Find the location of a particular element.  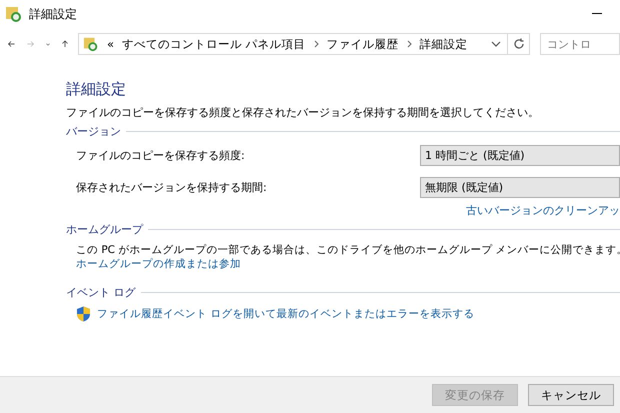

homegroup-link: ホームグループの作成または参加 is located at coordinates (158, 264).